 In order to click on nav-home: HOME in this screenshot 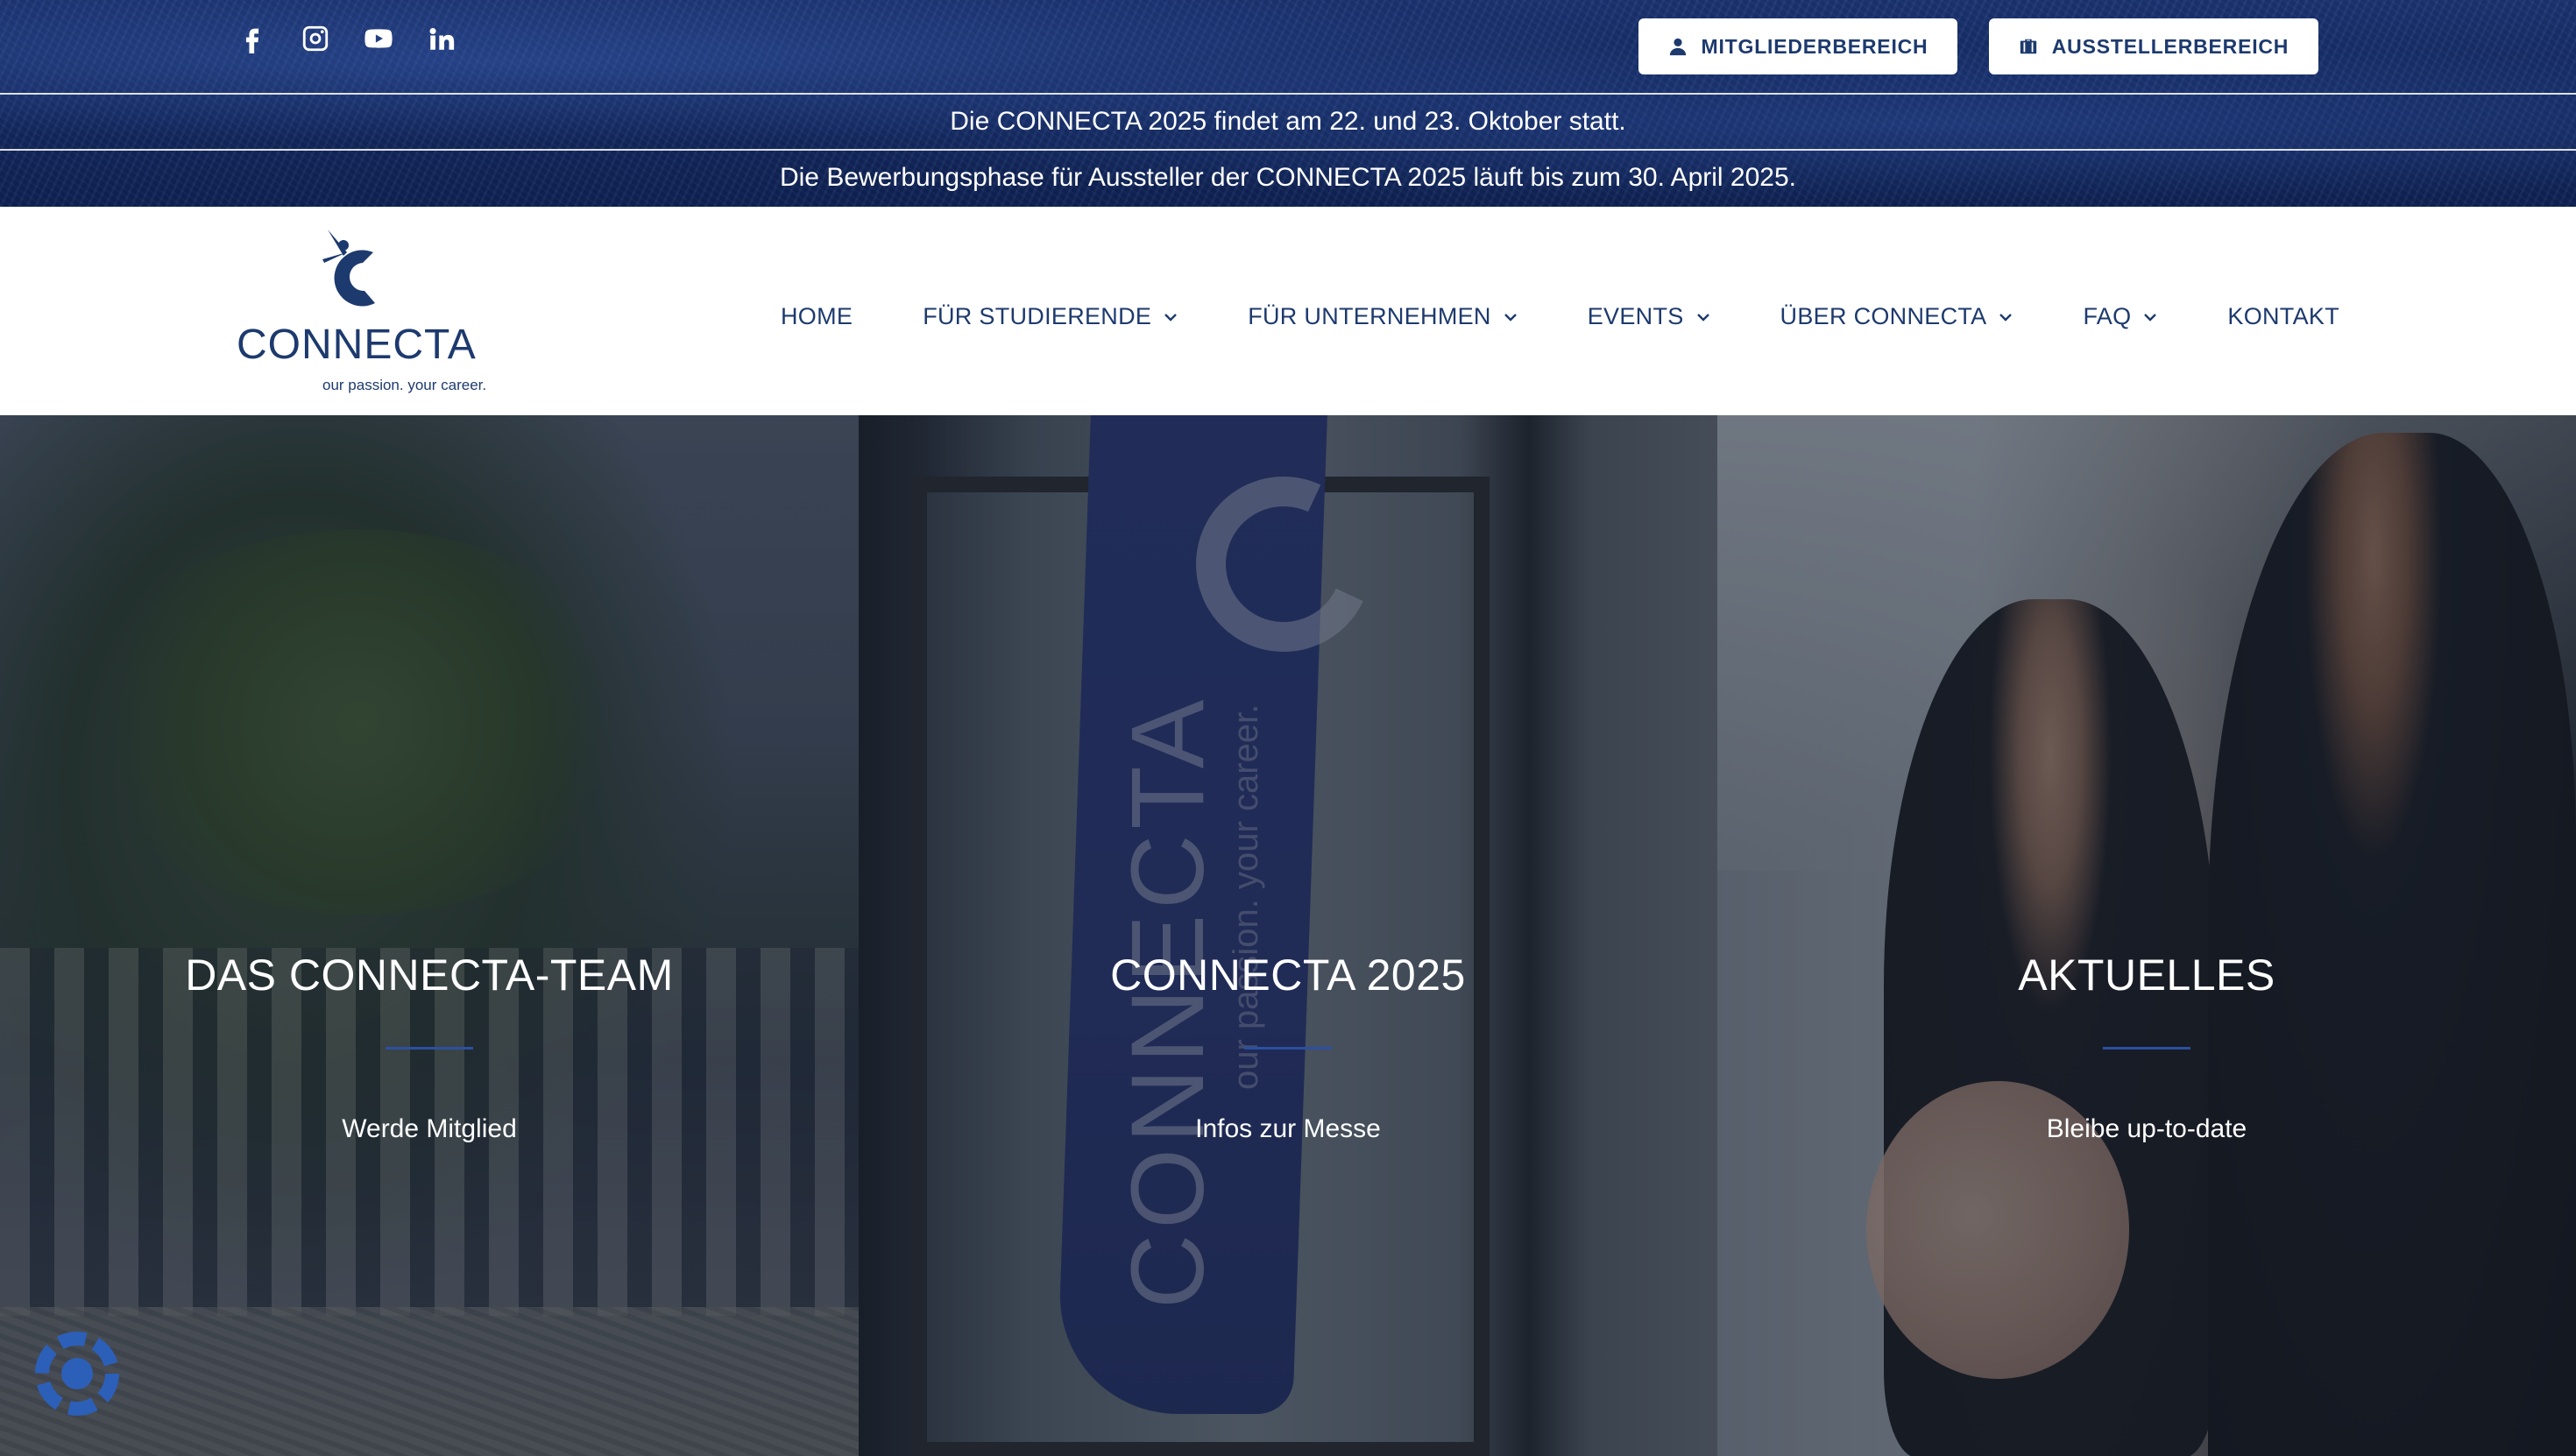, I will do `click(817, 316)`.